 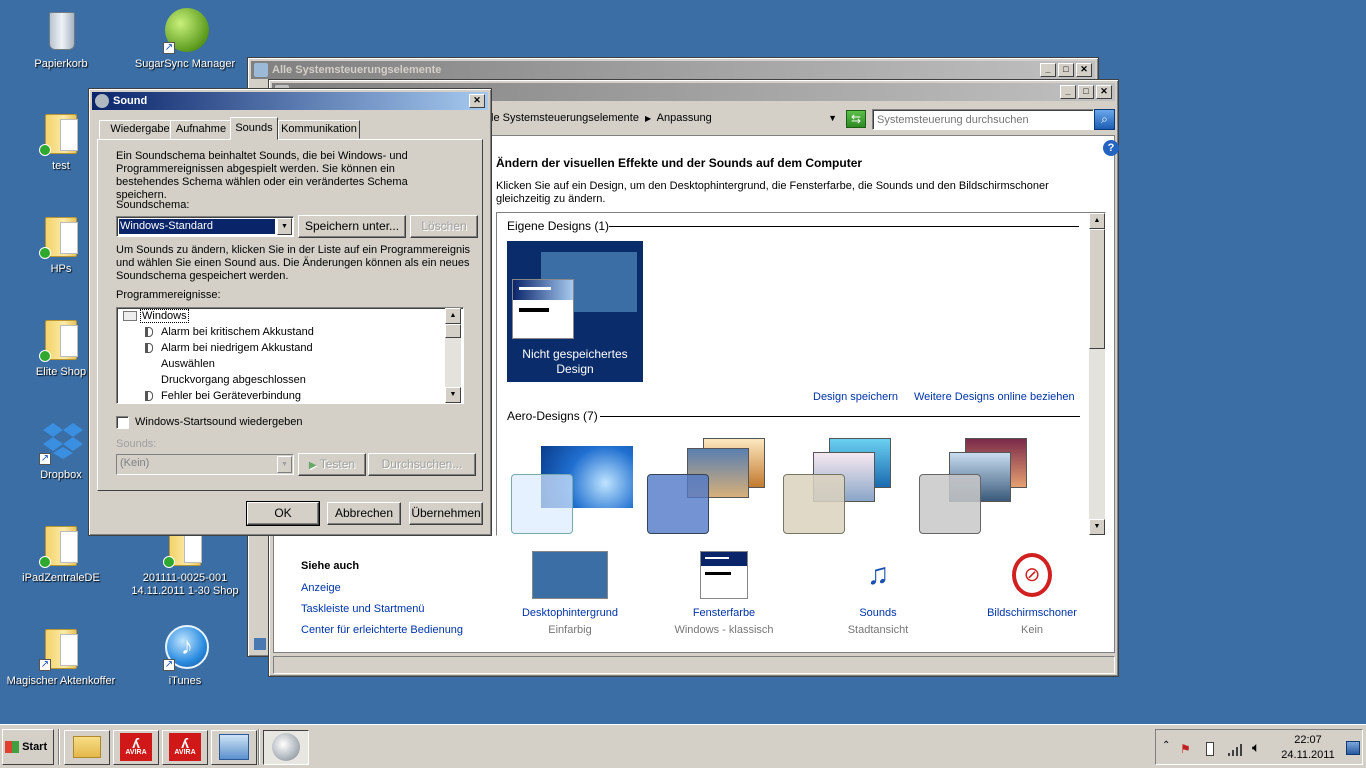 What do you see at coordinates (994, 397) in the screenshot?
I see `more-designs-link: Weitere Designs online beziehen` at bounding box center [994, 397].